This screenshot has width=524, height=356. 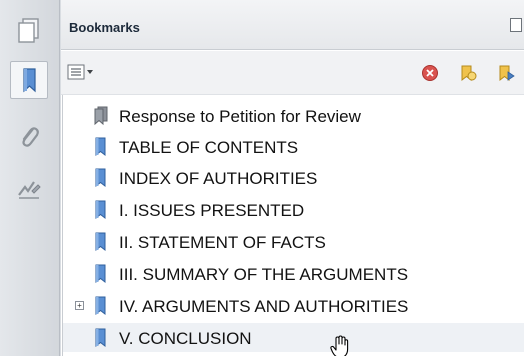 I want to click on bookmark-label: I. ISSUES PRESENTED, so click(x=212, y=210).